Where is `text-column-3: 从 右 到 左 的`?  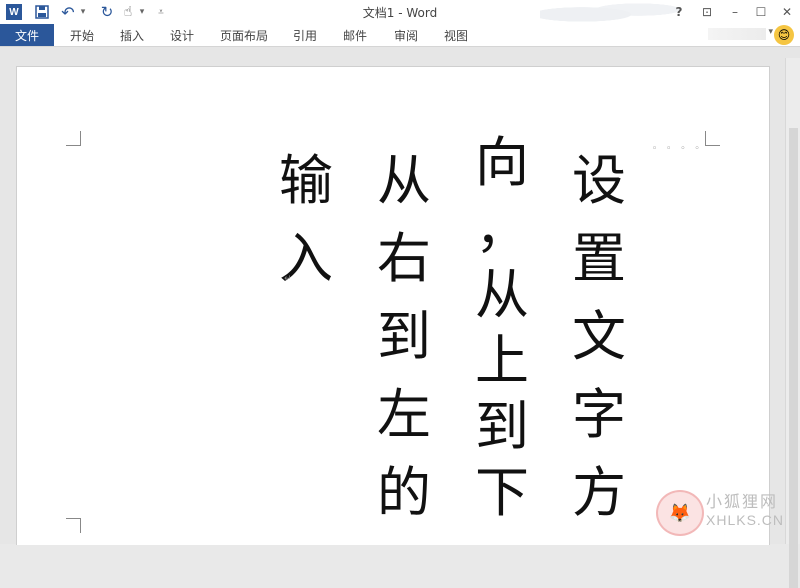
text-column-3: 从 右 到 左 的 is located at coordinates (404, 337).